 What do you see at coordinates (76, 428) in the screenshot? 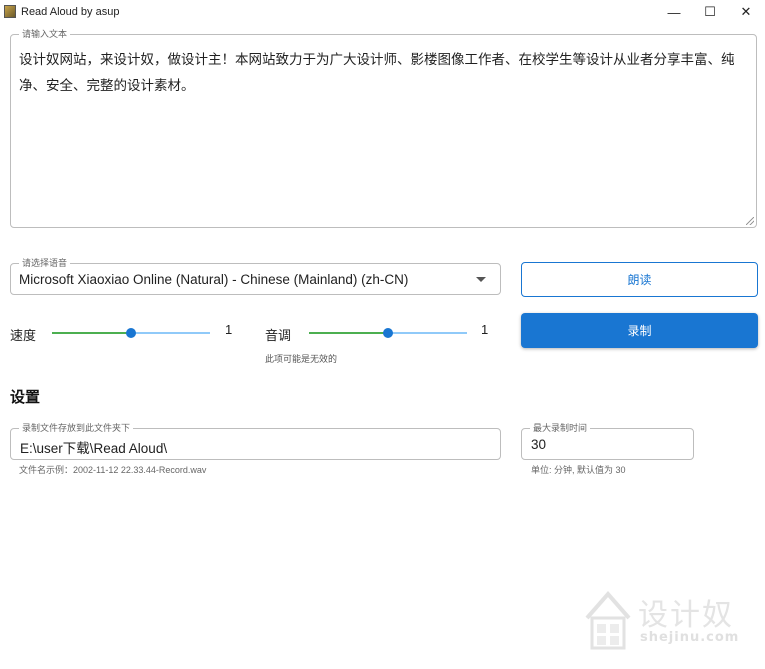
I see `record-folder-label: 录制文件存放到此文件夹下` at bounding box center [76, 428].